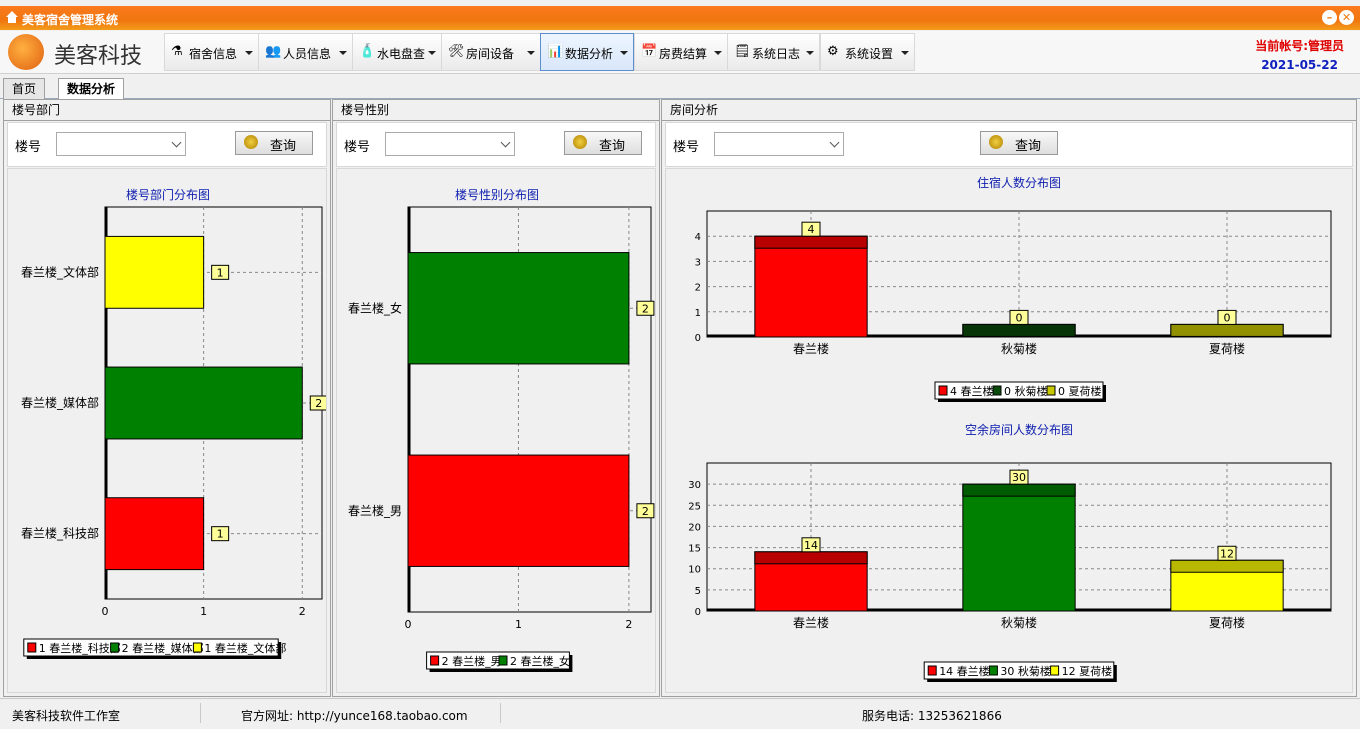 This screenshot has width=1360, height=729. What do you see at coordinates (1009, 110) in the screenshot?
I see `panel-title: 房间分析` at bounding box center [1009, 110].